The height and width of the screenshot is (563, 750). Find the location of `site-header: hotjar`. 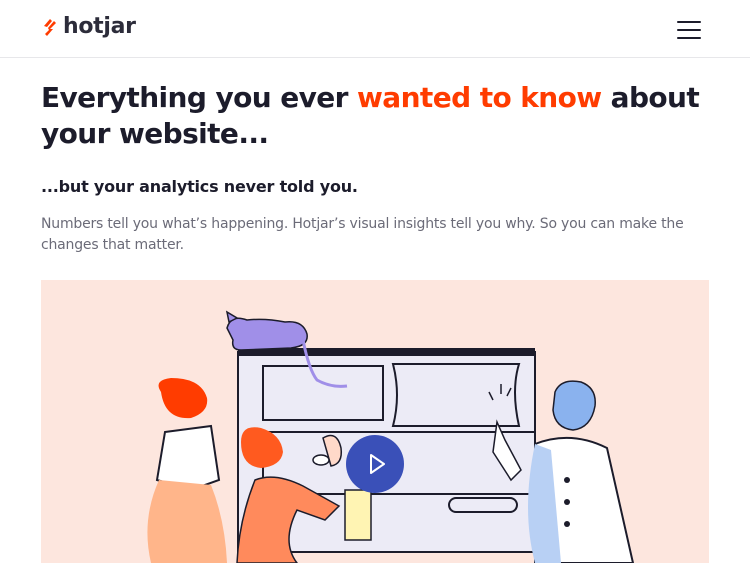

site-header: hotjar is located at coordinates (375, 29).